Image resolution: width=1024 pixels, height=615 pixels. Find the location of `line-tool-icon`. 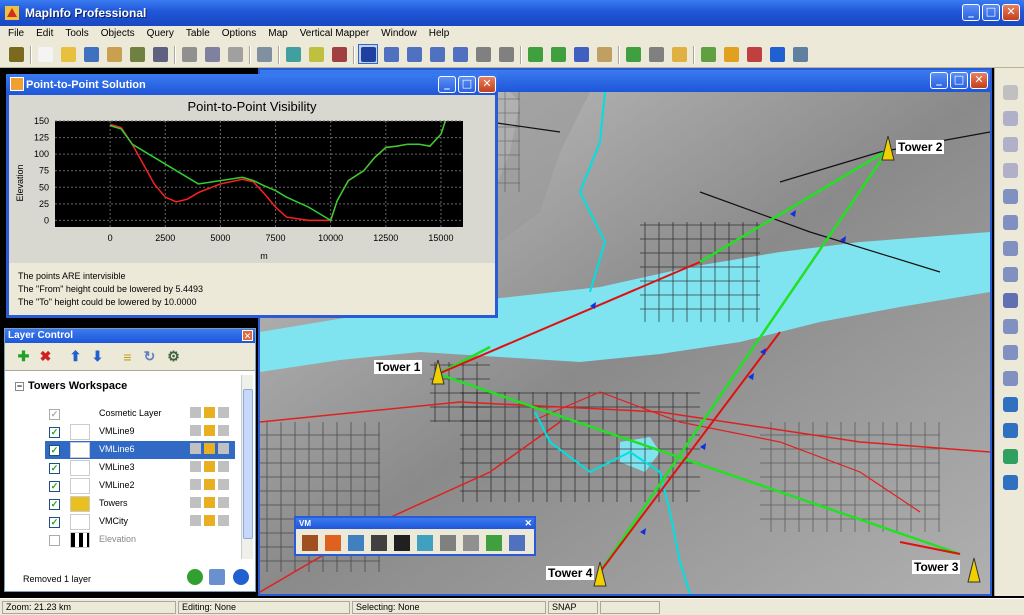

line-tool-icon is located at coordinates (1010, 118).